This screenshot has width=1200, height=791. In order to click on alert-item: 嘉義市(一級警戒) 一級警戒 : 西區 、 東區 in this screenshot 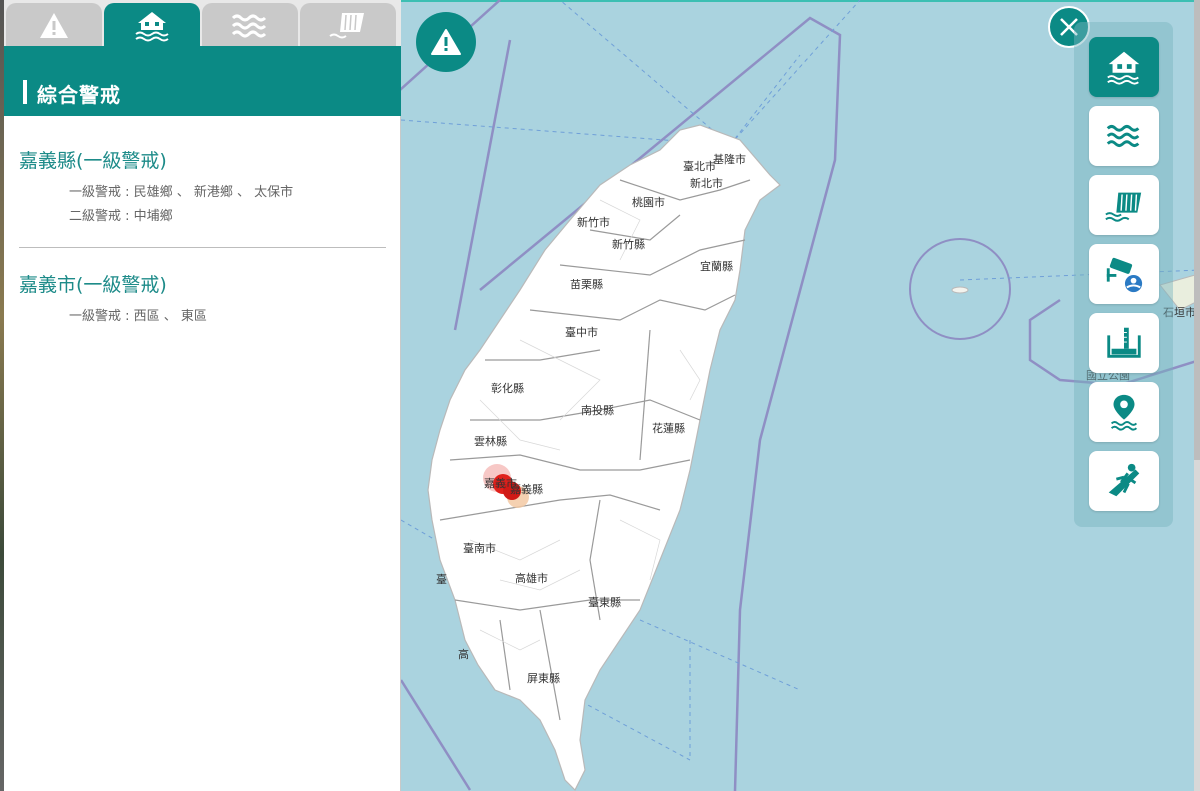, I will do `click(202, 297)`.